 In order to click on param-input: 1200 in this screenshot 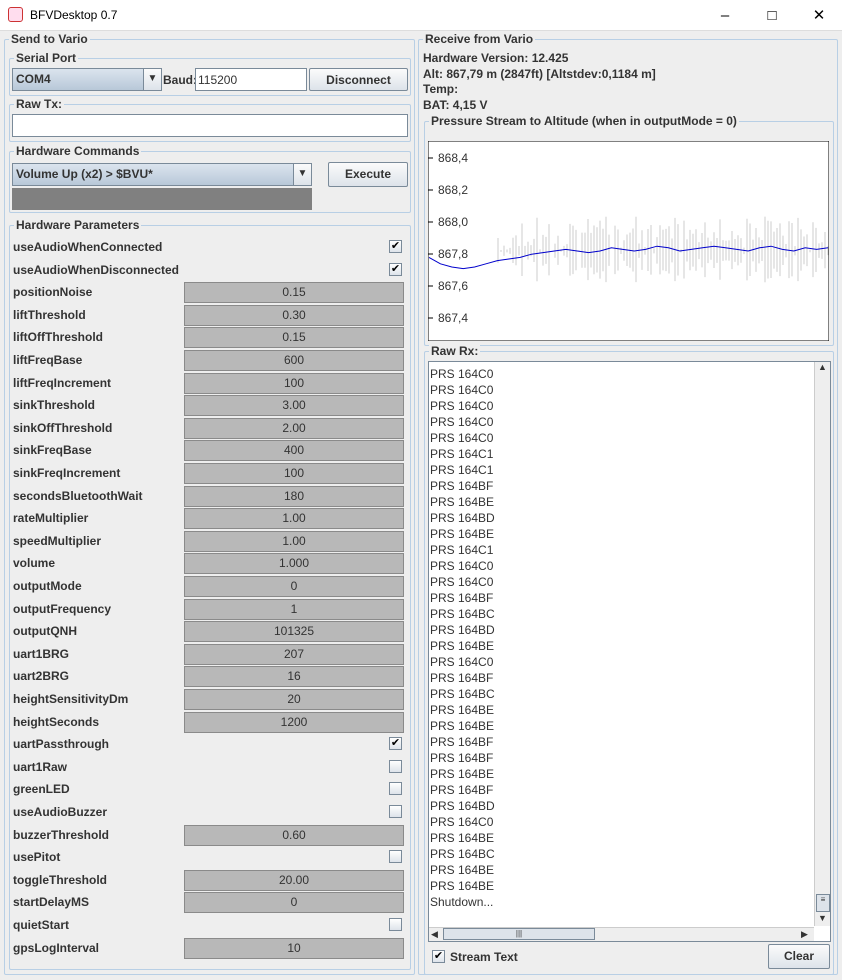, I will do `click(294, 722)`.